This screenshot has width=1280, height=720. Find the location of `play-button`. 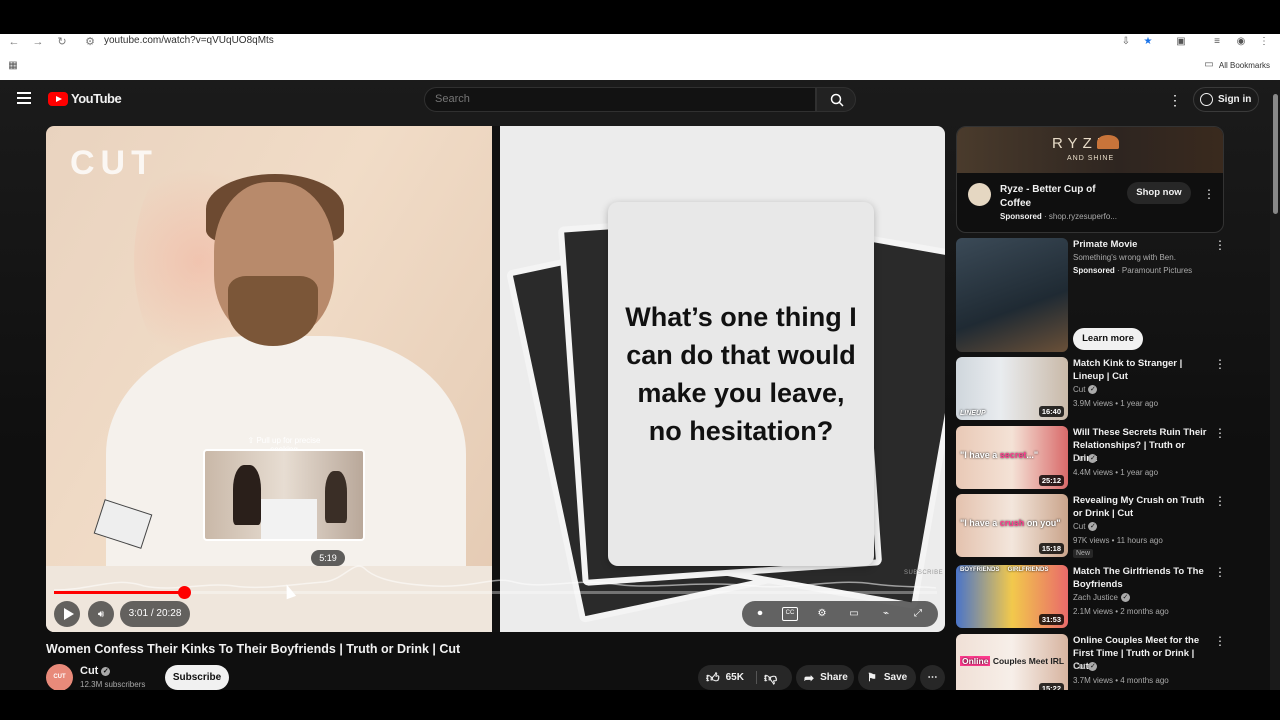

play-button is located at coordinates (67, 614).